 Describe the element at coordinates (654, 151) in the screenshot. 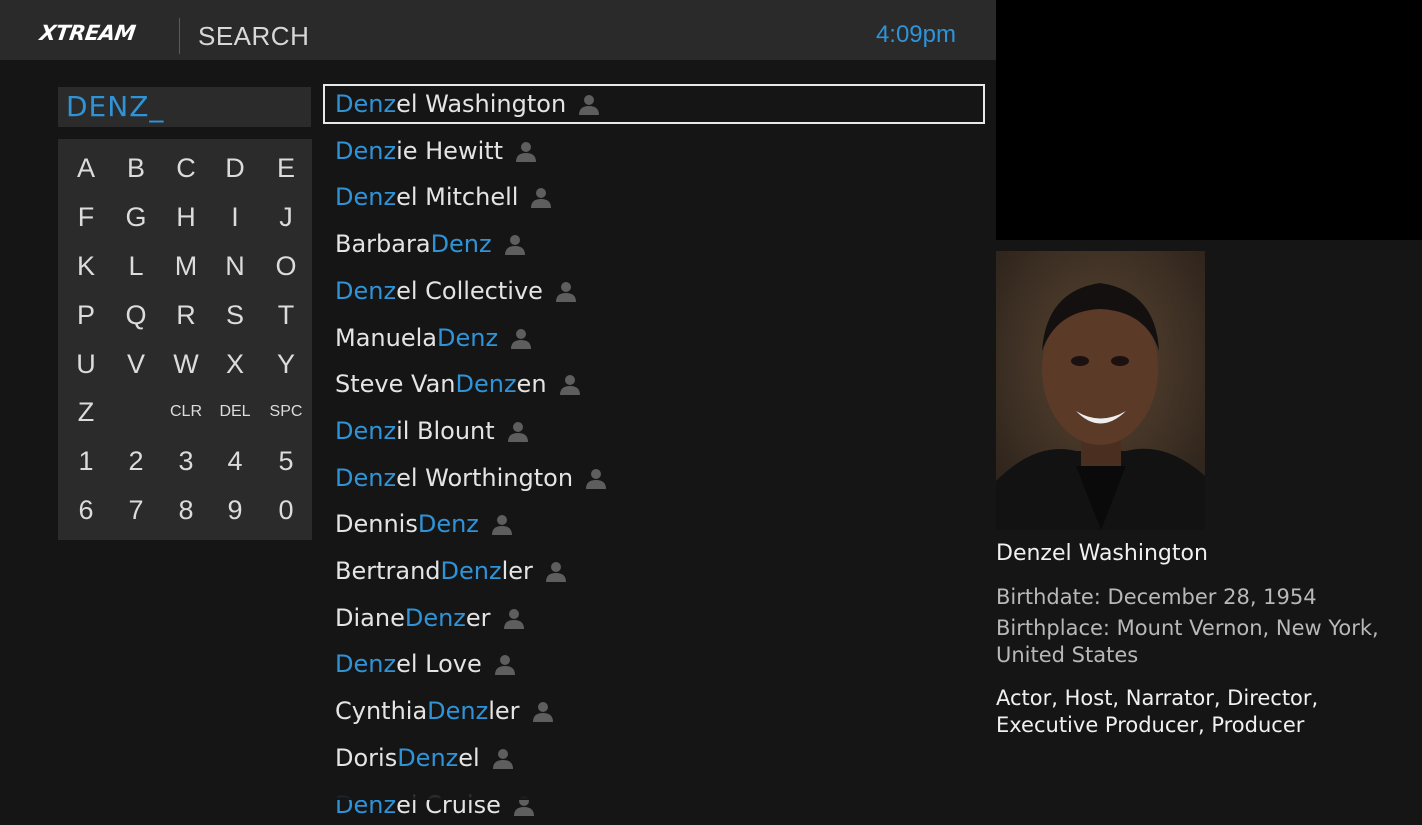

I see `search-result-item: Denz ie Hewitt` at that location.